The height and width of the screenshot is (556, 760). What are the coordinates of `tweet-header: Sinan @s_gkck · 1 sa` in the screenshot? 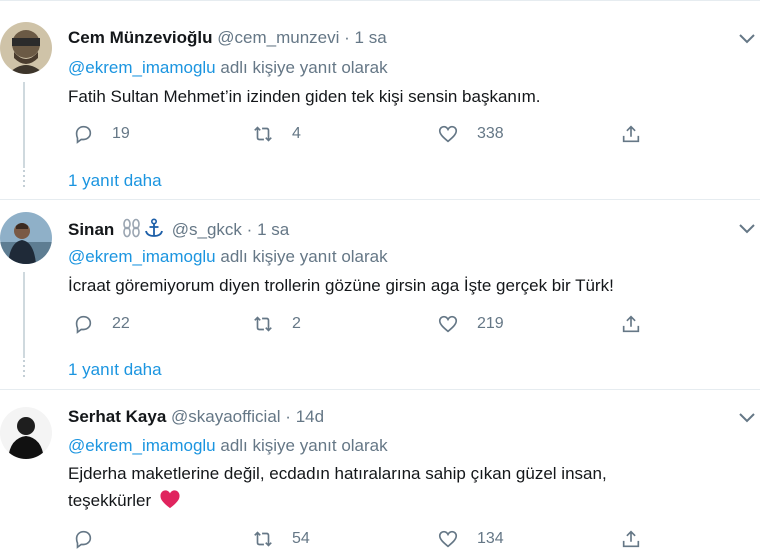 It's located at (178, 229).